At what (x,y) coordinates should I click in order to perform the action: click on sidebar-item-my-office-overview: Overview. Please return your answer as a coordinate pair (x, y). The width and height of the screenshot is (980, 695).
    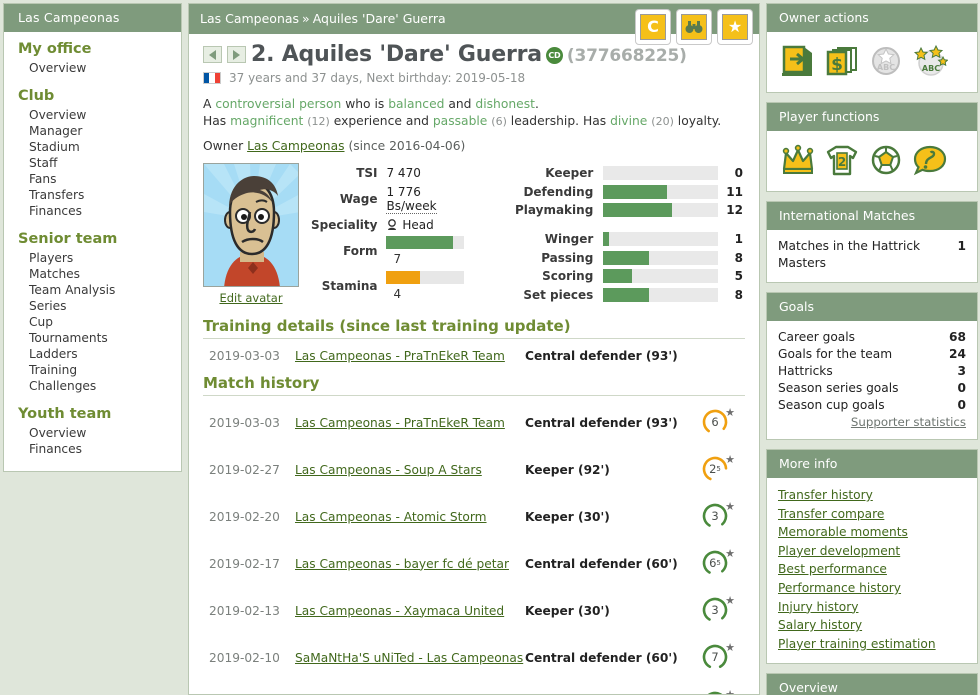
    Looking at the image, I should click on (94, 68).